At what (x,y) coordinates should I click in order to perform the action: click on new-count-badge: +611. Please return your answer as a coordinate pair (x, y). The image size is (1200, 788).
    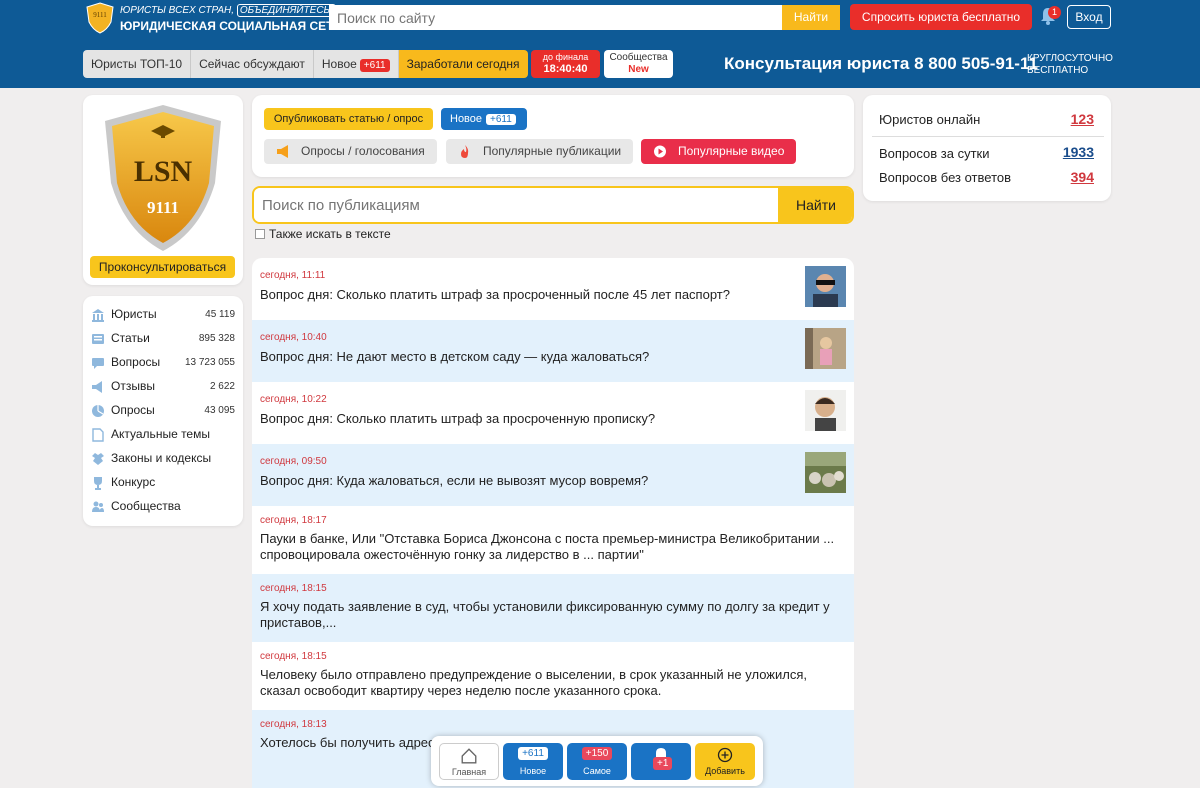
    Looking at the image, I should click on (374, 65).